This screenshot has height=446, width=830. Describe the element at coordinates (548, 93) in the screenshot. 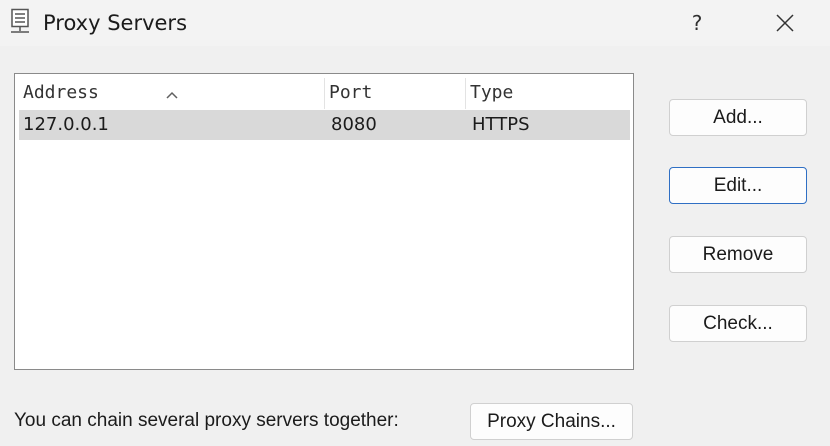

I see `column-header-type: Type` at that location.